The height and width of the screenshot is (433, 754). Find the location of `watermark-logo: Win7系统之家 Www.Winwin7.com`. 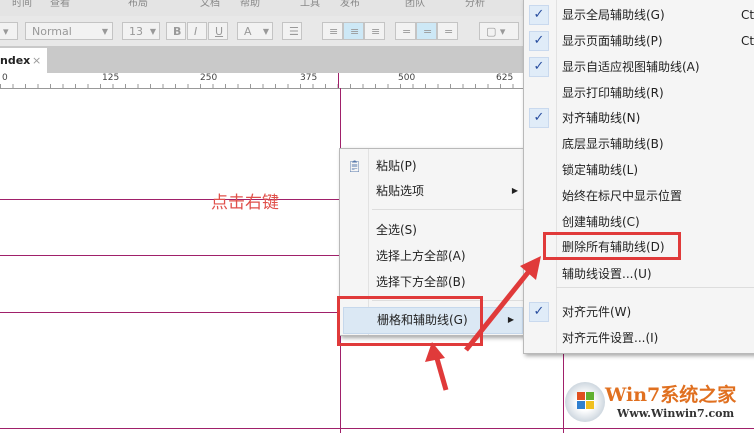

watermark-logo: Win7系统之家 Www.Winwin7.com is located at coordinates (654, 405).